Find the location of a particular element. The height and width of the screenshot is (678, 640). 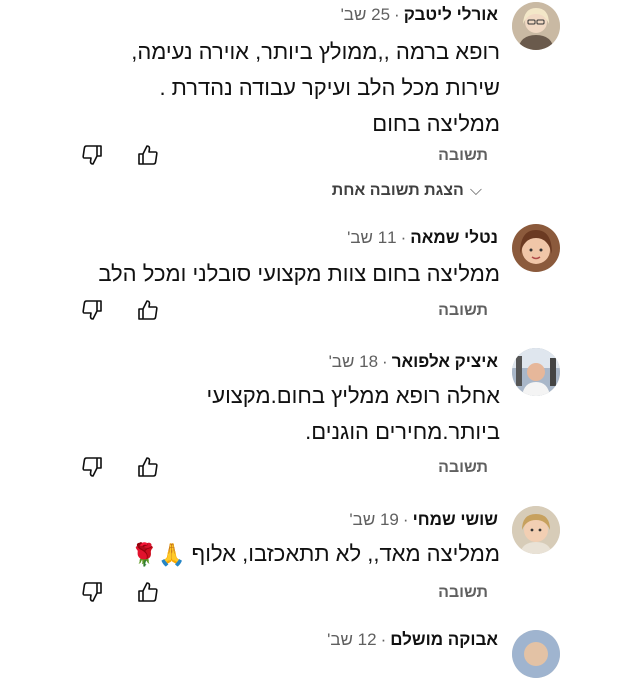

comment-text: ממליצה בחום צוות מקצועי סובלני ומכל הלב is located at coordinates (280, 274).